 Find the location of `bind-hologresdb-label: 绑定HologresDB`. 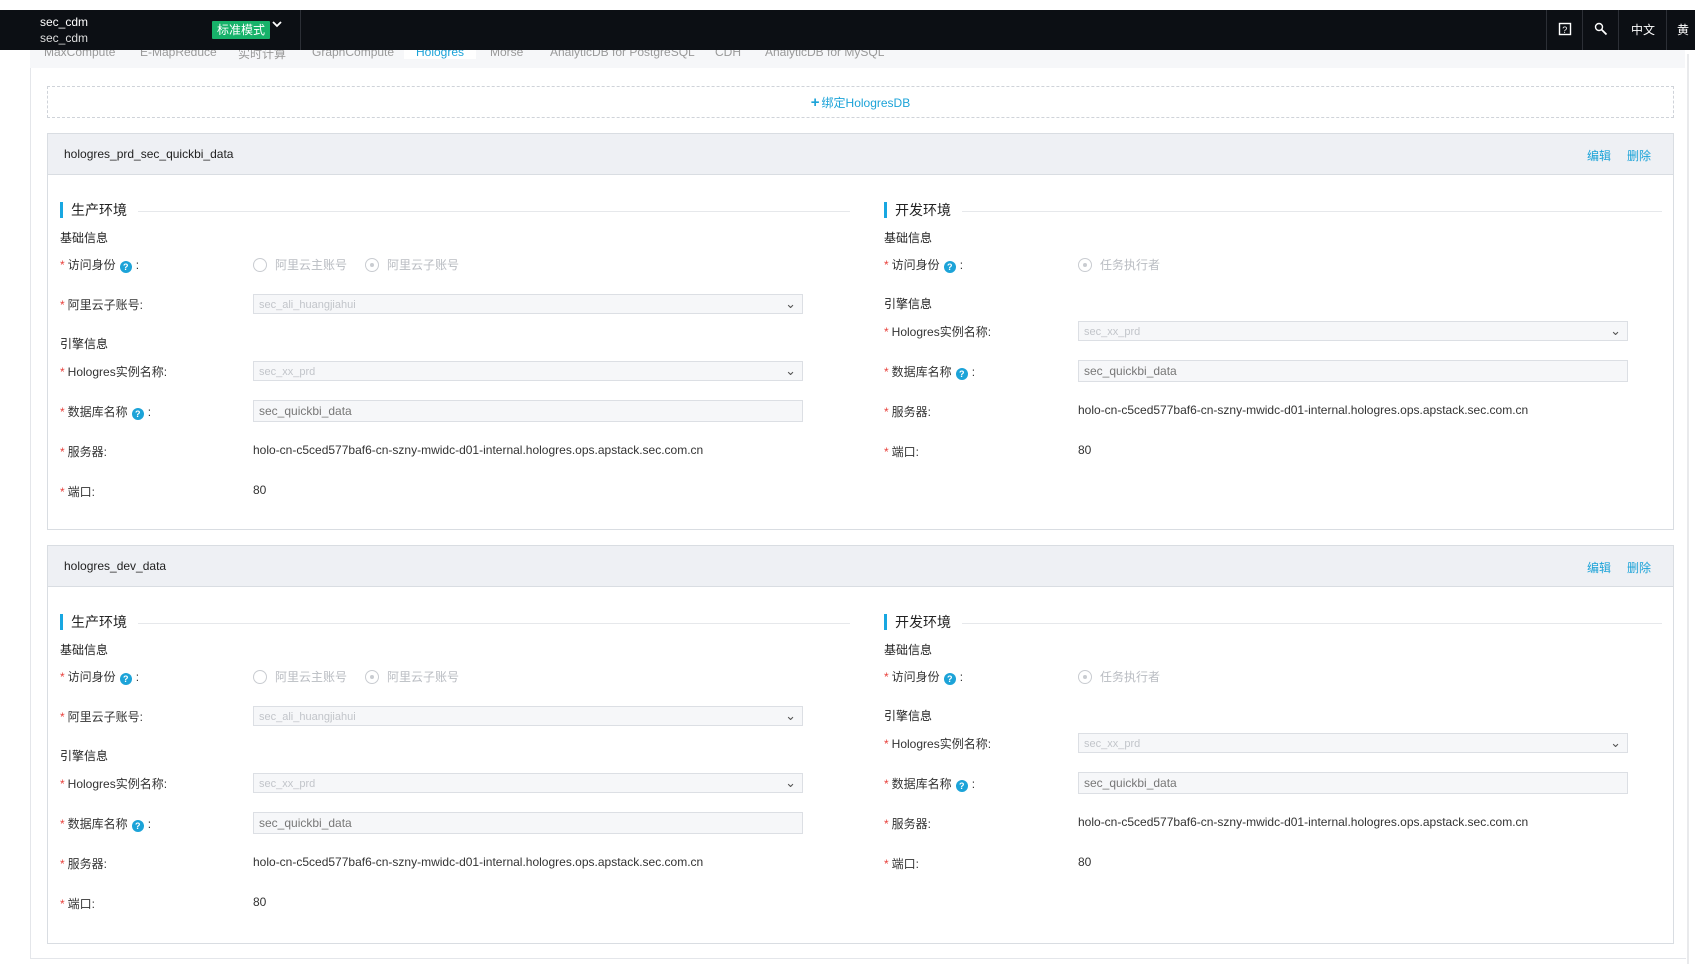

bind-hologresdb-label: 绑定HologresDB is located at coordinates (866, 102).